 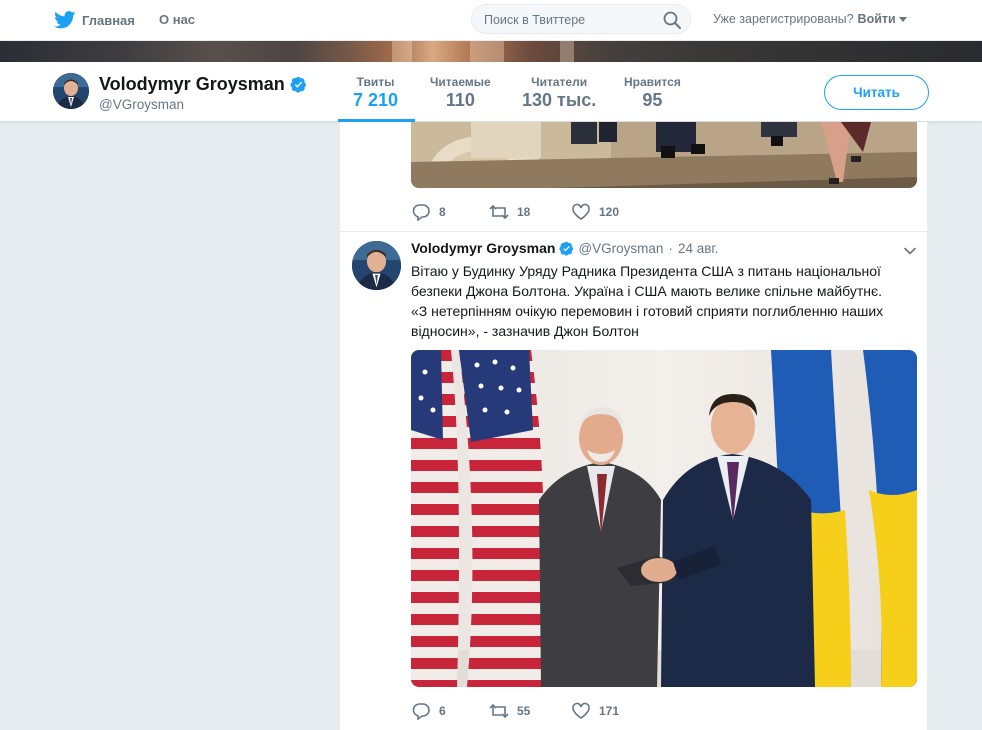 What do you see at coordinates (525, 331) in the screenshot?
I see `tweet-text-line: відносин», - зазначив Джон Болтон` at bounding box center [525, 331].